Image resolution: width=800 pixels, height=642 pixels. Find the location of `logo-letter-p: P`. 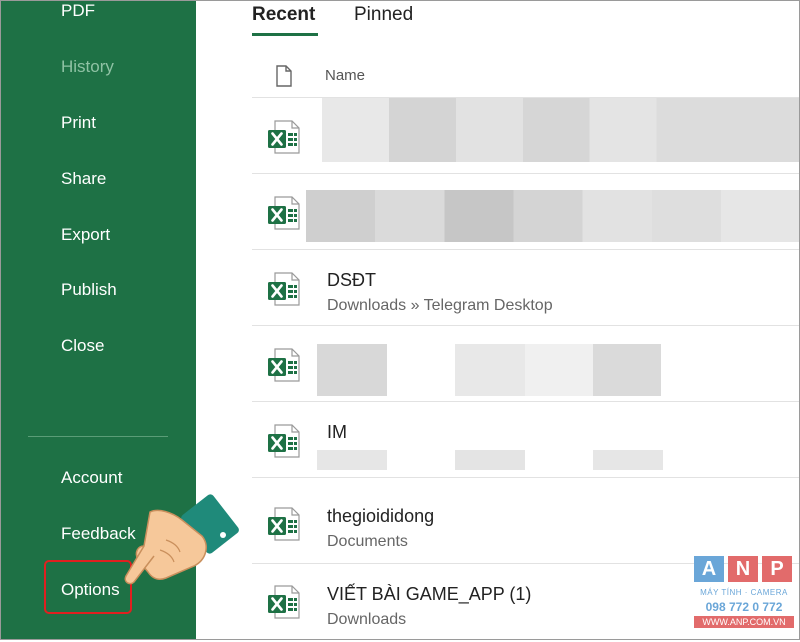

logo-letter-p: P is located at coordinates (777, 569).